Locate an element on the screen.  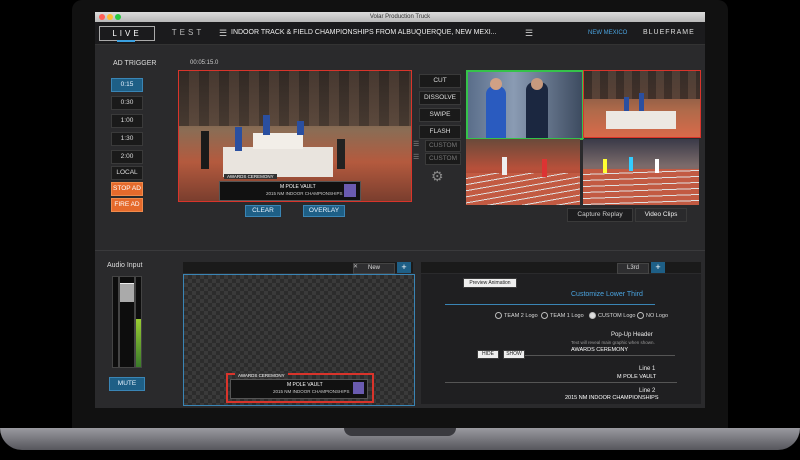
minimize-window-icon is located at coordinates (110, 17).